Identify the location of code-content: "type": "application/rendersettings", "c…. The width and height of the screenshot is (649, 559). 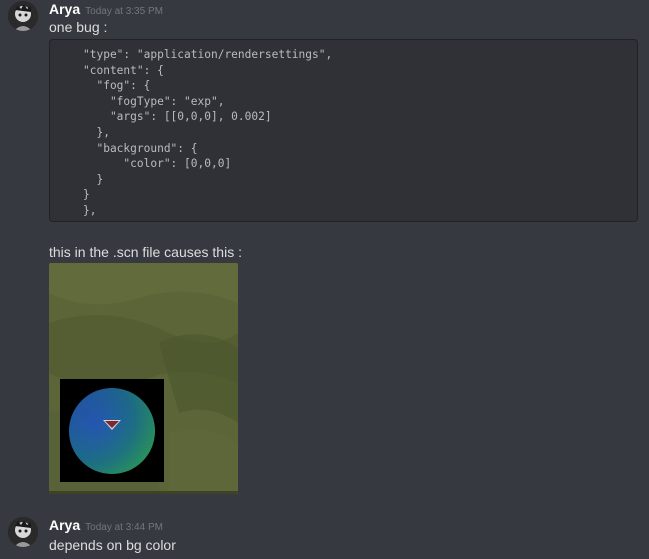
(208, 132).